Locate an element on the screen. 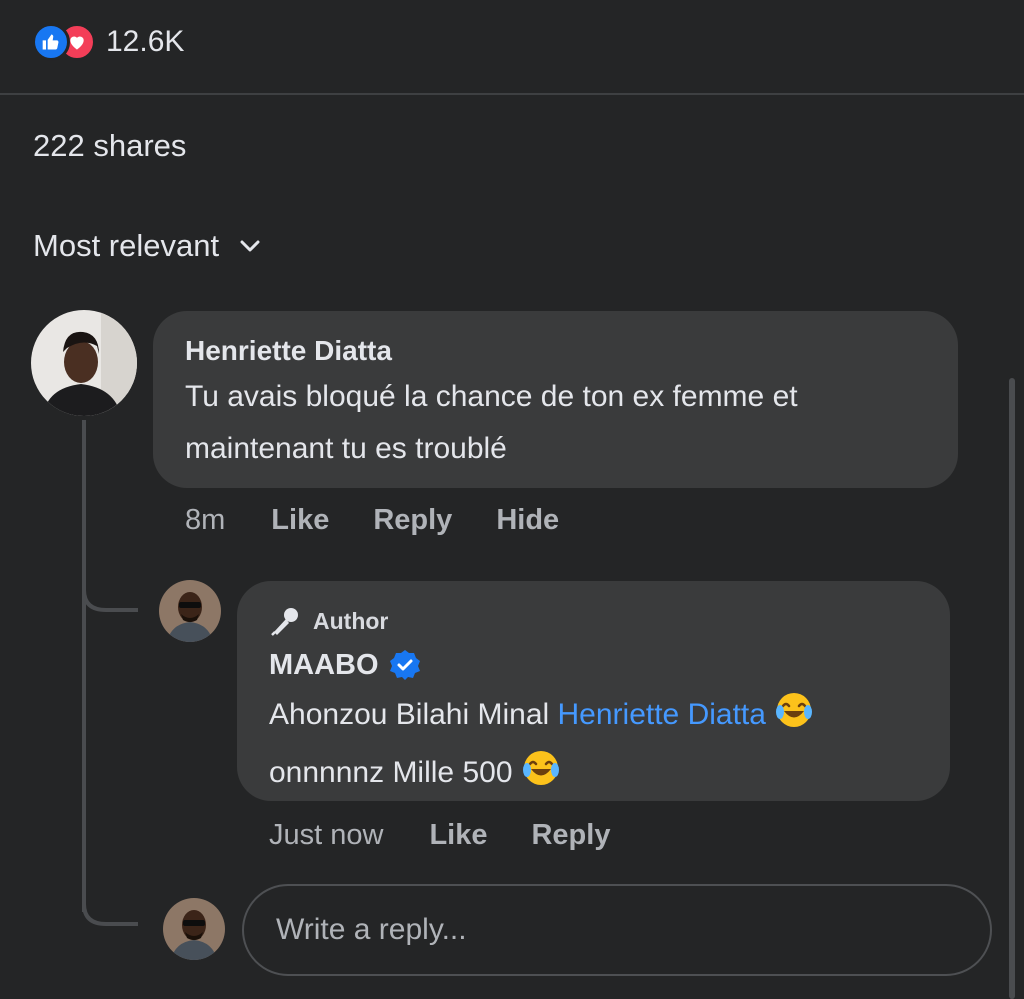  reply-like-button: Like is located at coordinates (458, 835).